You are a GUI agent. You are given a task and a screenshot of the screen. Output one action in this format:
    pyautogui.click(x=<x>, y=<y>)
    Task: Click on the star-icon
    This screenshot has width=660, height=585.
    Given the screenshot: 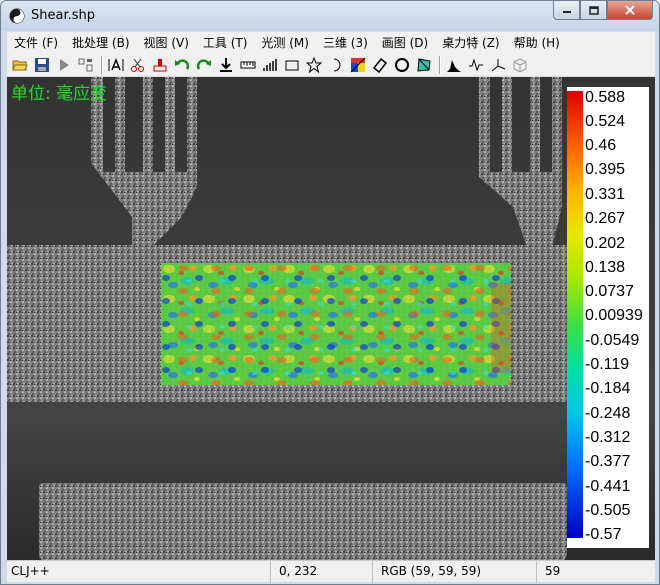 What is the action you would take?
    pyautogui.click(x=314, y=64)
    